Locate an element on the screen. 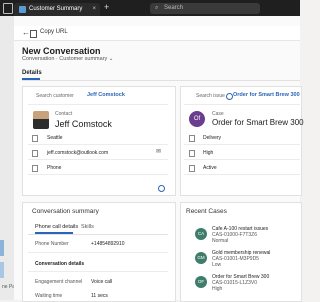 The width and height of the screenshot is (320, 302). recent-cases-title: Recent Cases is located at coordinates (206, 211).